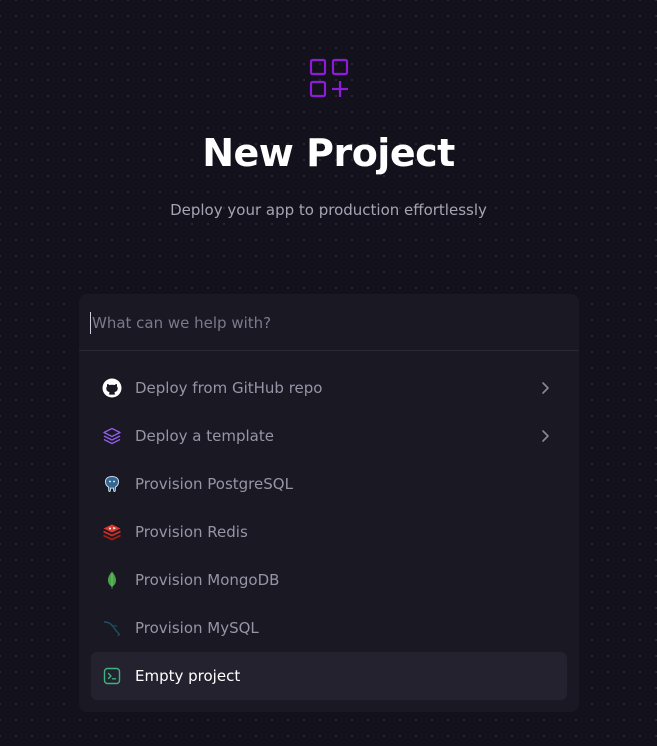 The image size is (657, 746). What do you see at coordinates (214, 484) in the screenshot?
I see `menu-item-label: Provision PostgreSQL` at bounding box center [214, 484].